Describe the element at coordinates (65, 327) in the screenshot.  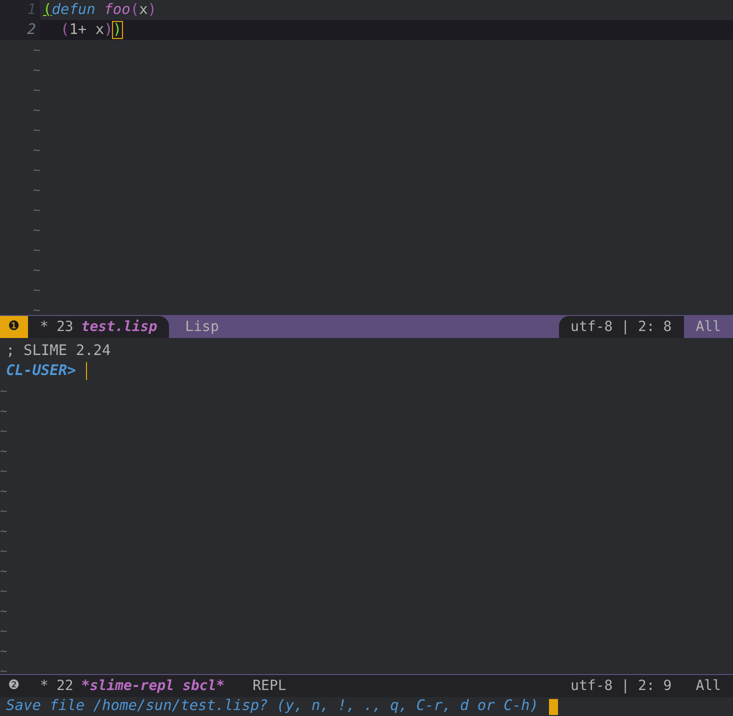
I see `buffer-size: 23` at that location.